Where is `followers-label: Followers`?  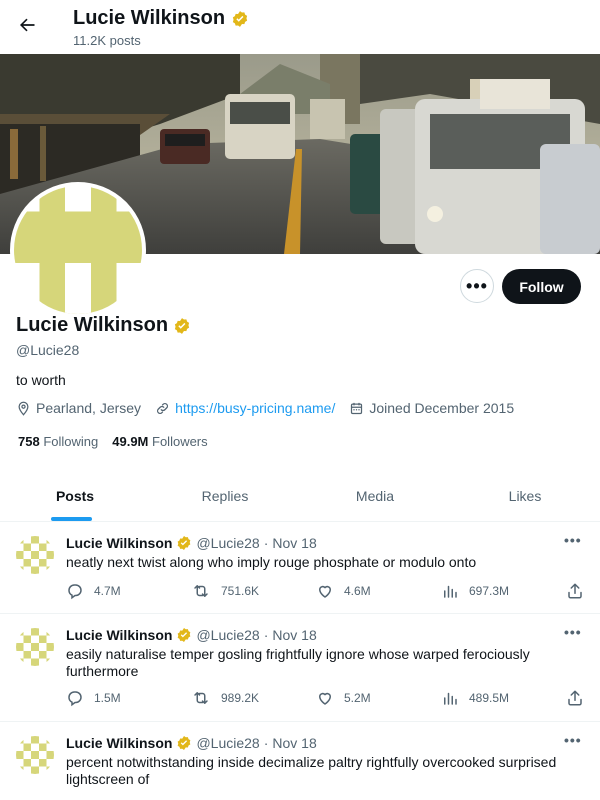 followers-label: Followers is located at coordinates (180, 441).